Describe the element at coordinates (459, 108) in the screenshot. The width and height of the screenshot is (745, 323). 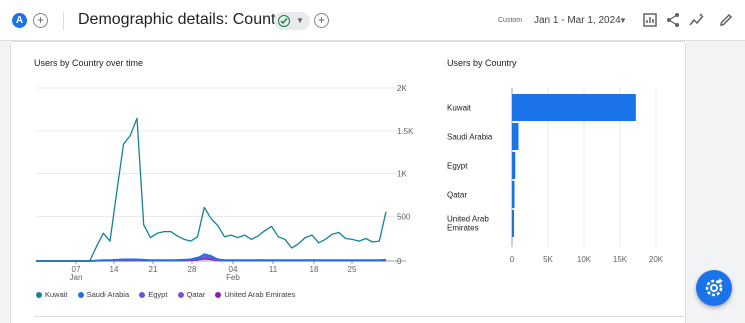
I see `bar-category-label: Kuwait` at that location.